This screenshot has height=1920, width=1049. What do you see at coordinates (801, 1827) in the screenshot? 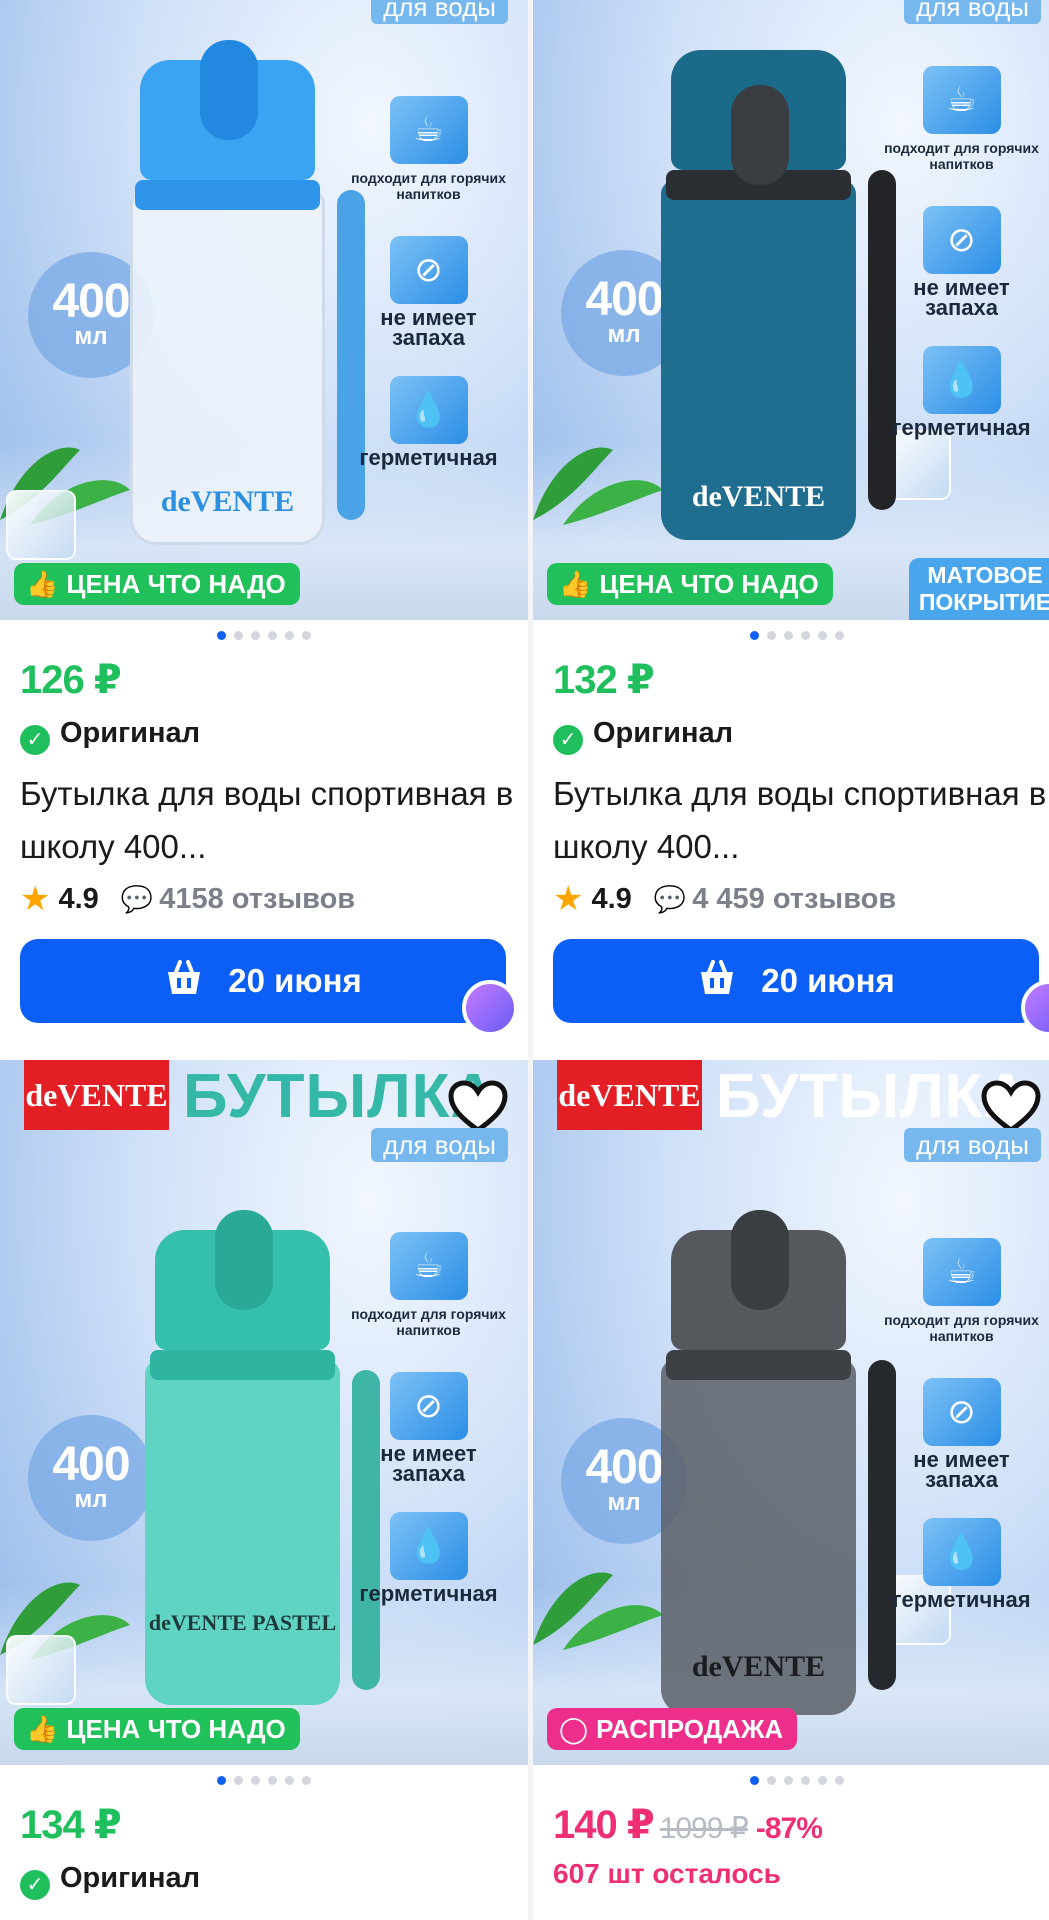
I see `price-row: 140 ₽1099 ₽ -87%` at bounding box center [801, 1827].